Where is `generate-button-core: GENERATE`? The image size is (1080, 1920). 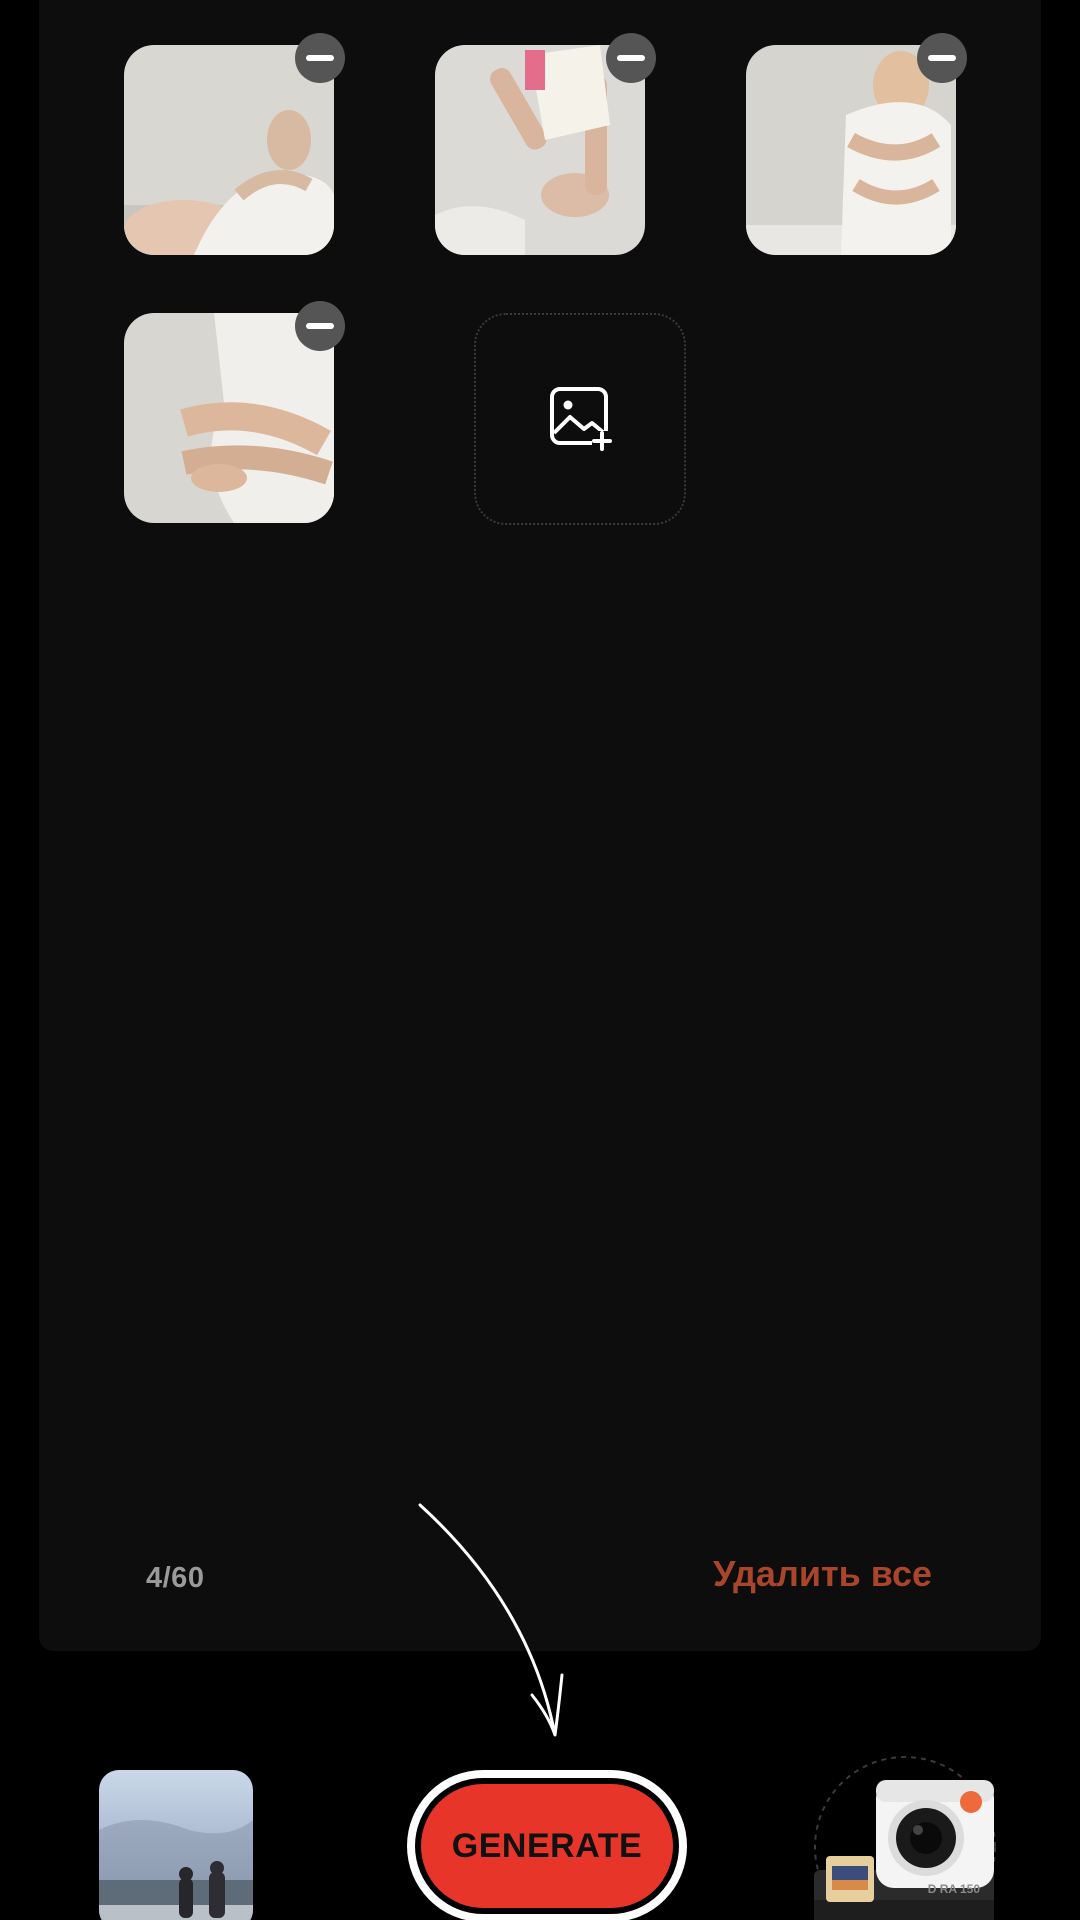
generate-button-core: GENERATE is located at coordinates (547, 1846).